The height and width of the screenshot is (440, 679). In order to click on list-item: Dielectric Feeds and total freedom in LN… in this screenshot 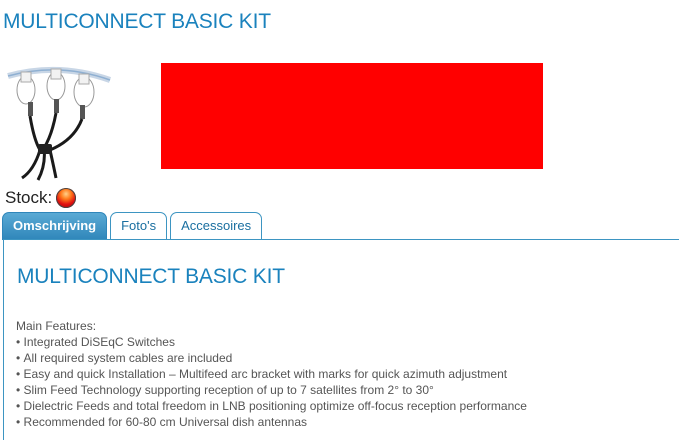, I will do `click(271, 406)`.